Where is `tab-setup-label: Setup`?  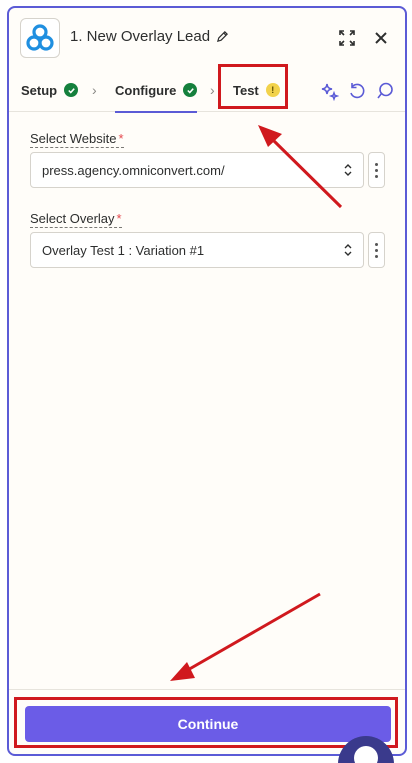
tab-setup-label: Setup is located at coordinates (39, 90).